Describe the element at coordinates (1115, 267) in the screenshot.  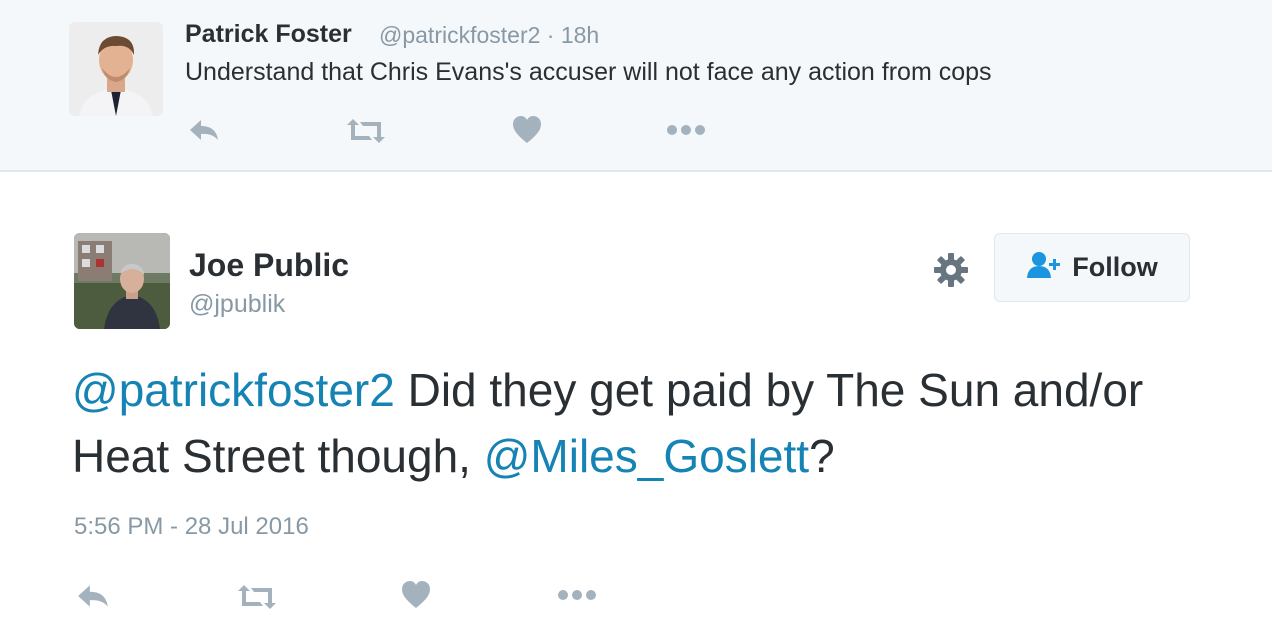
I see `follow-button-label: Follow` at that location.